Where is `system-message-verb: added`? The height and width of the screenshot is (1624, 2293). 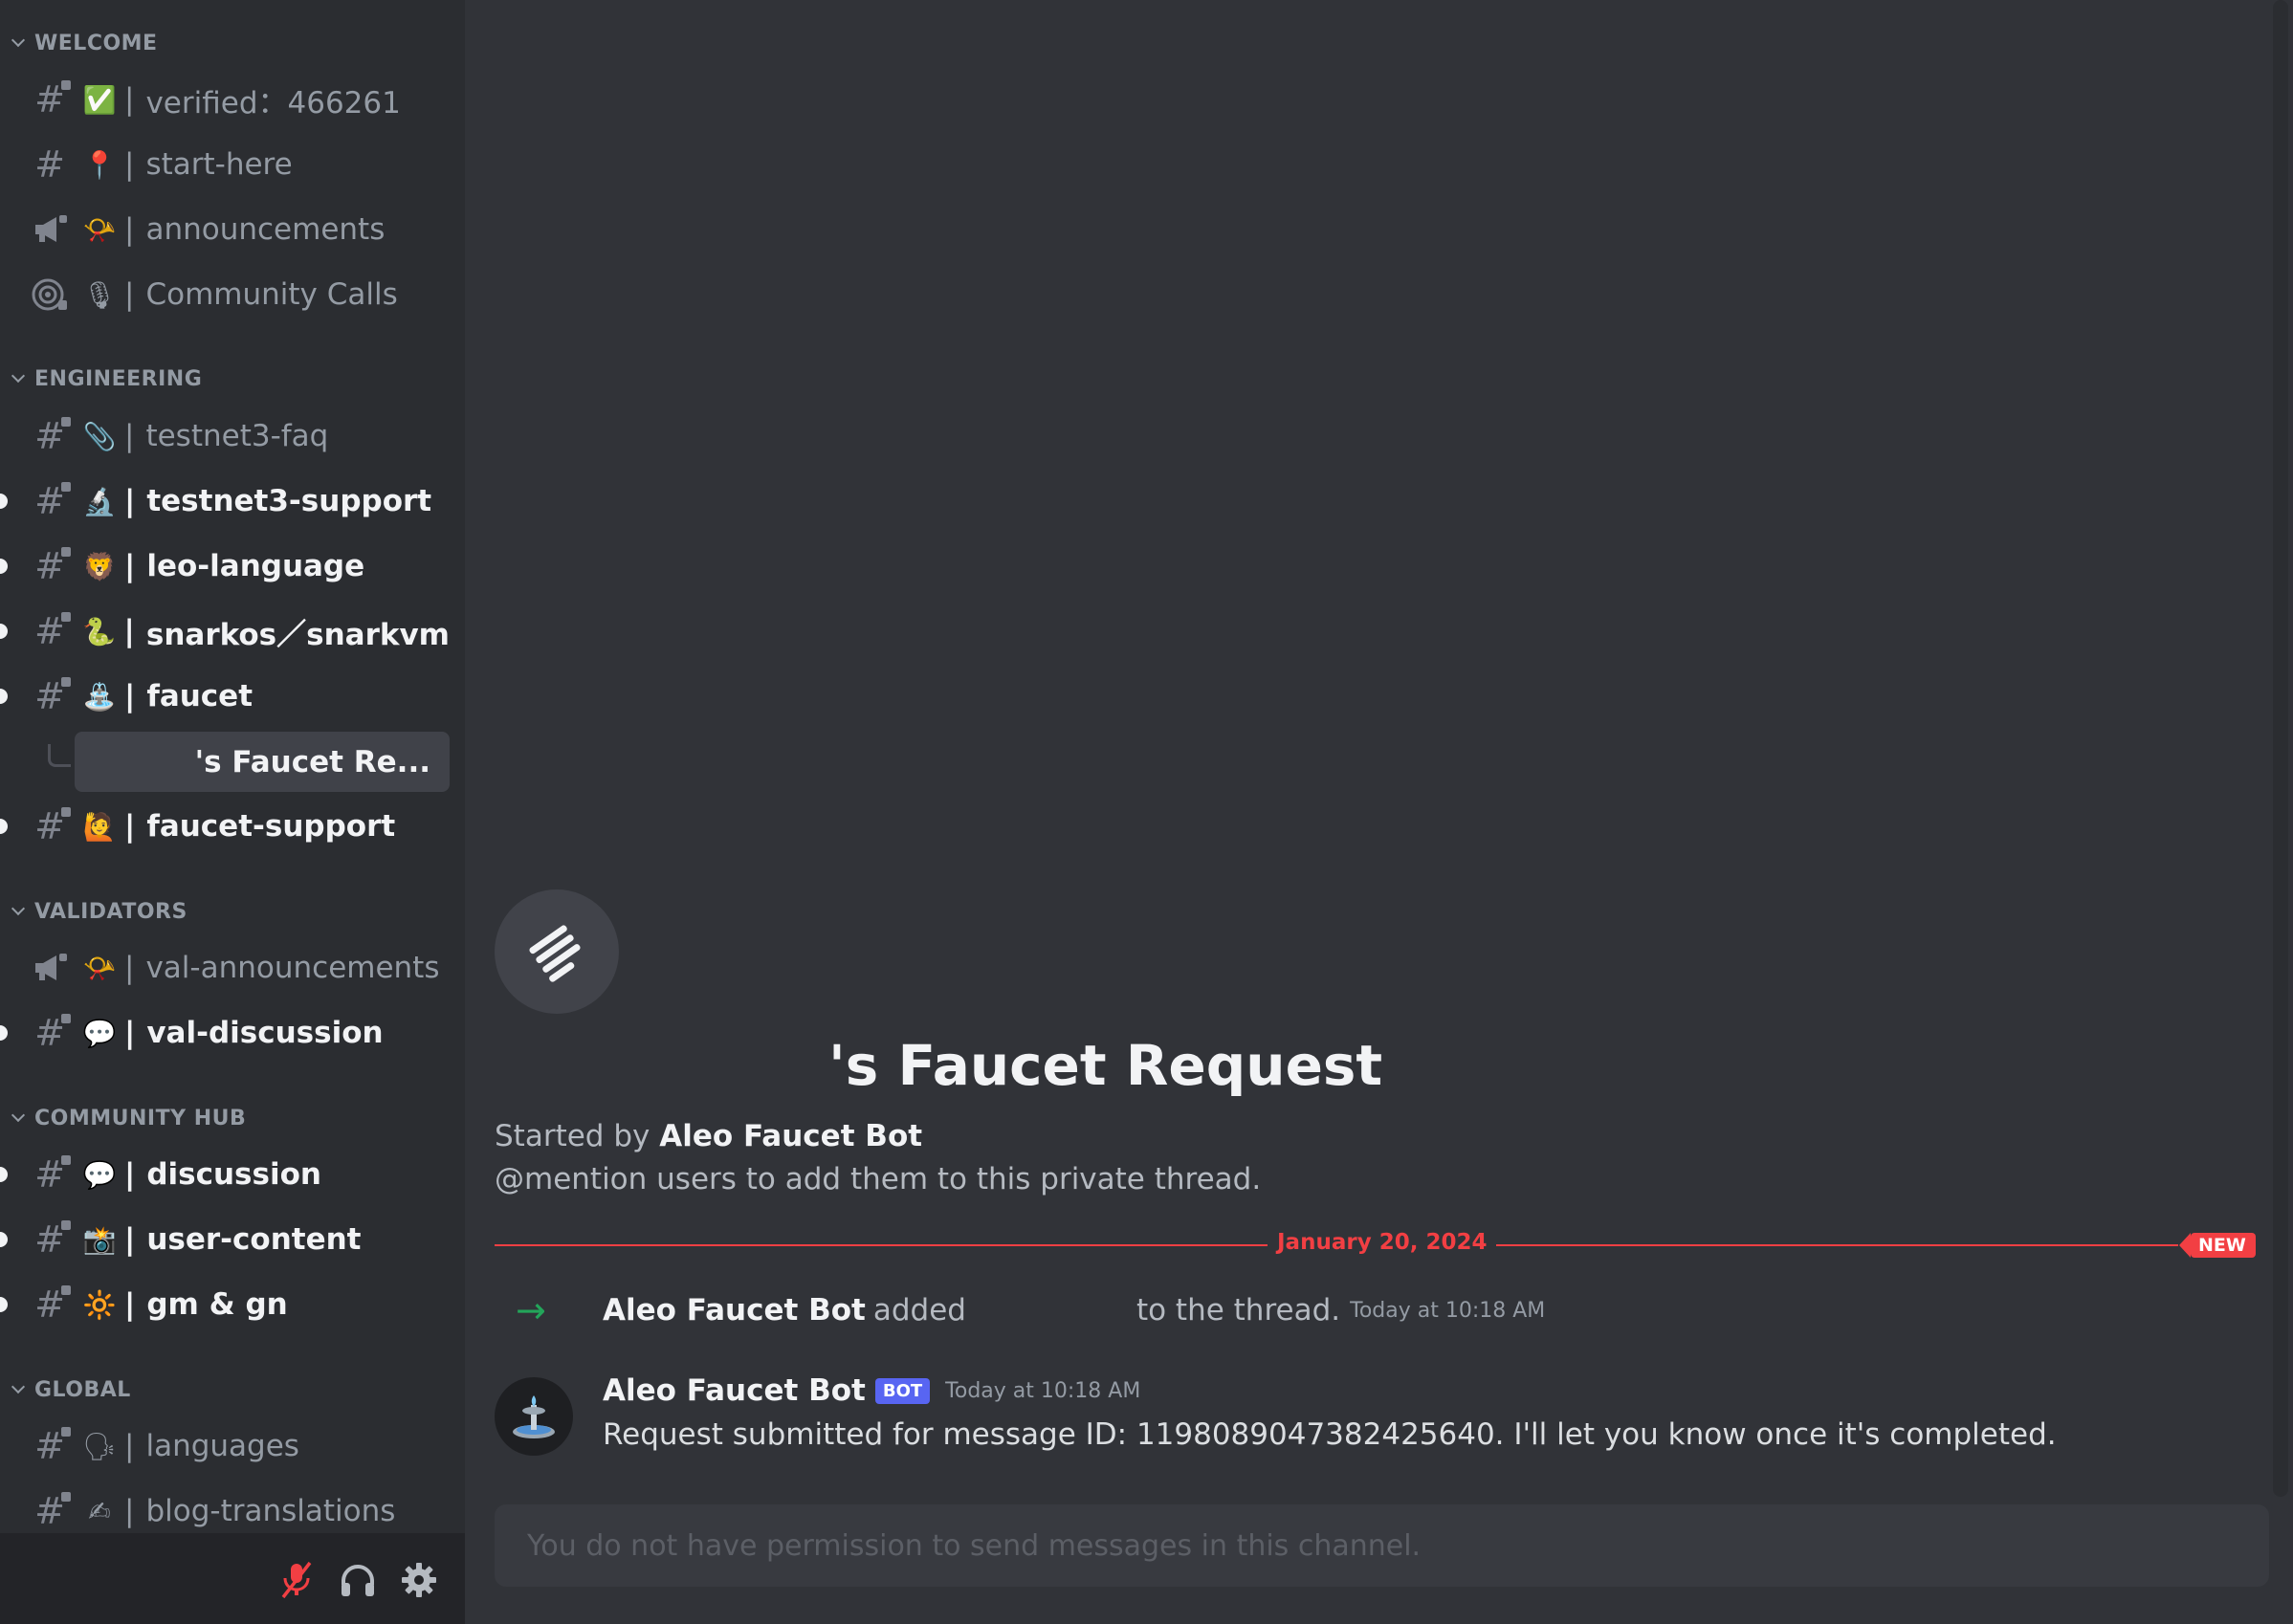 system-message-verb: added is located at coordinates (919, 1311).